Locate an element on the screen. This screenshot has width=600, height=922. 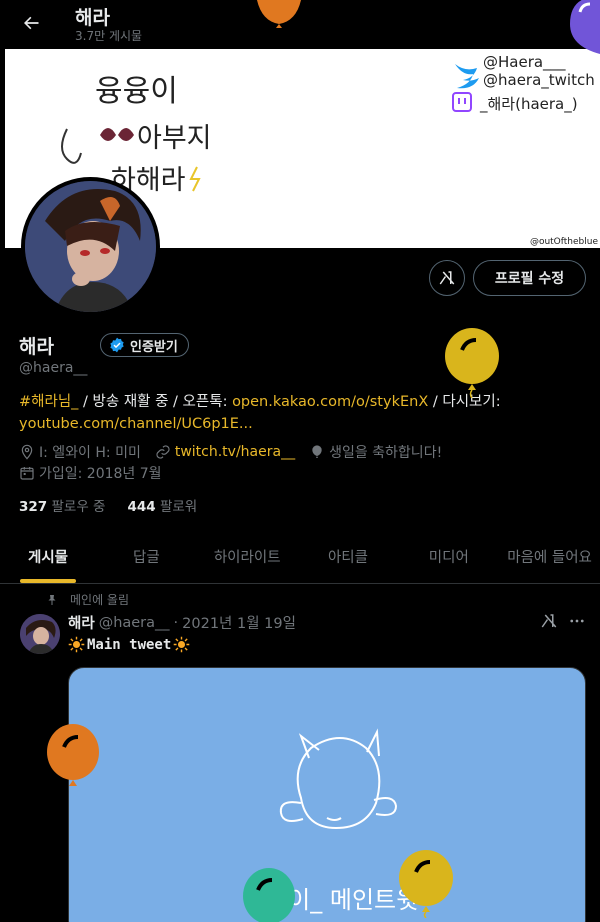
grok-button is located at coordinates (447, 278).